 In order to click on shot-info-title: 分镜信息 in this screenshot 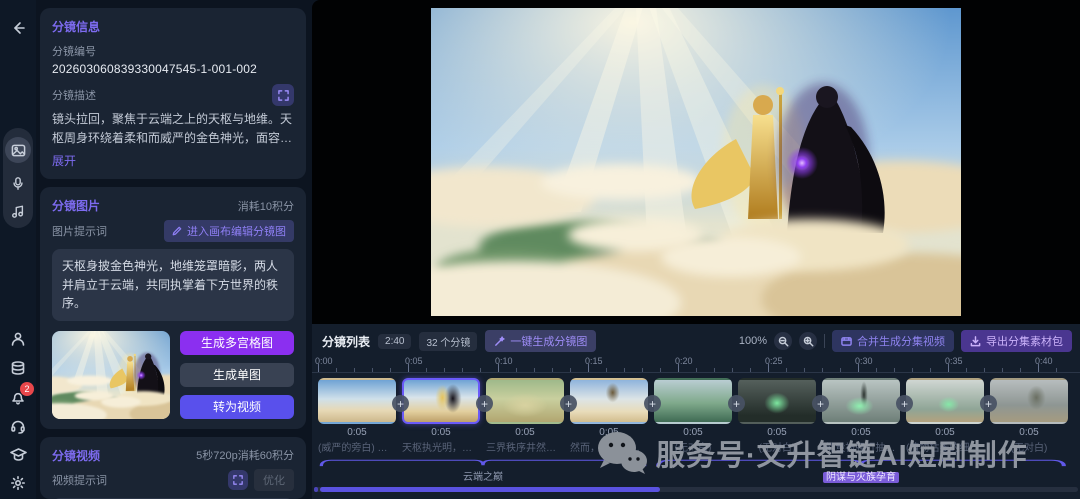, I will do `click(76, 27)`.